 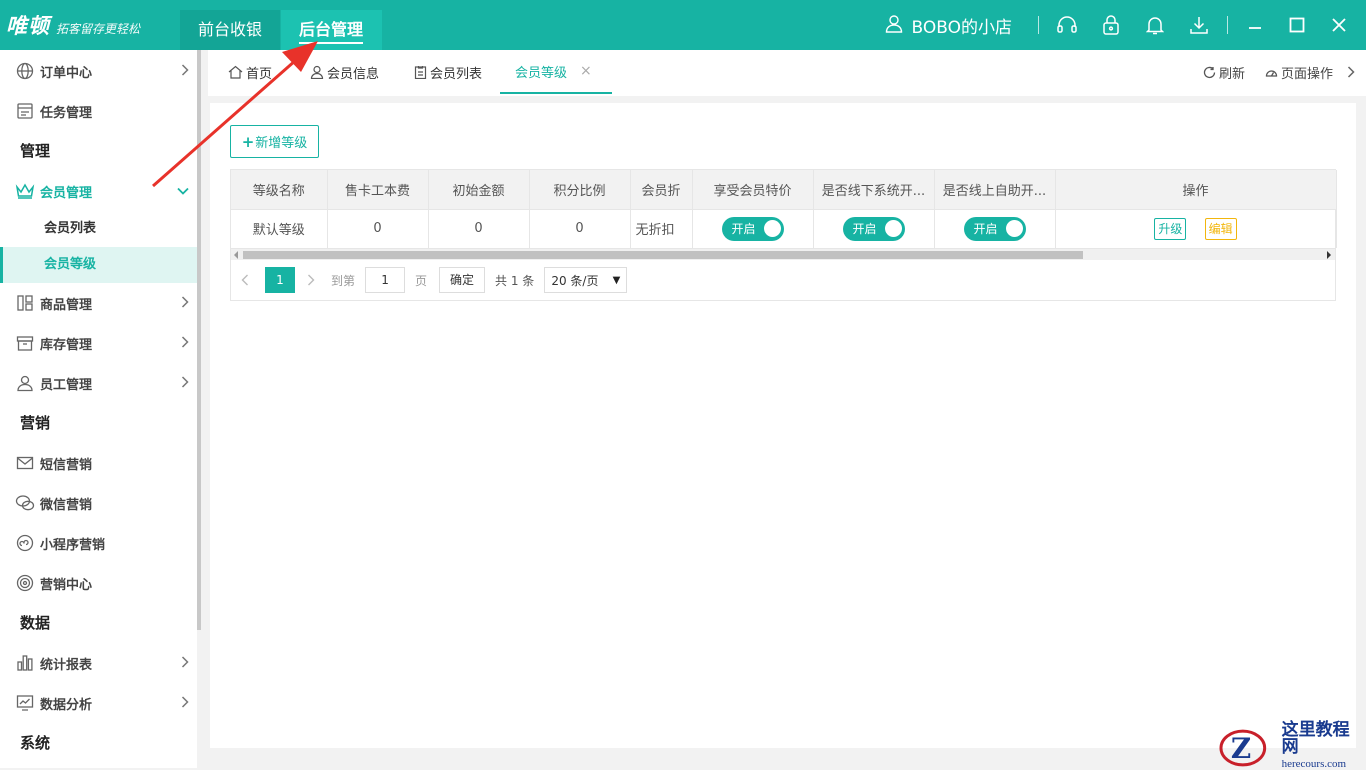 I want to click on next-page-icon, so click(x=311, y=280).